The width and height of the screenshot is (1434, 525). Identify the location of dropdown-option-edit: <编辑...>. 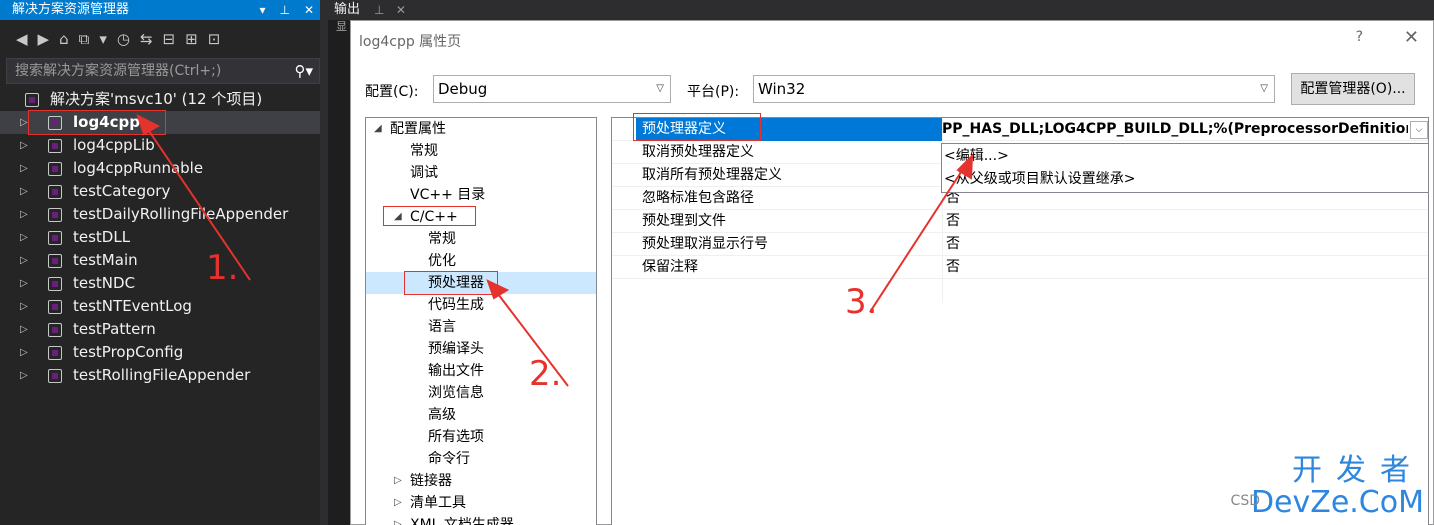
(976, 156).